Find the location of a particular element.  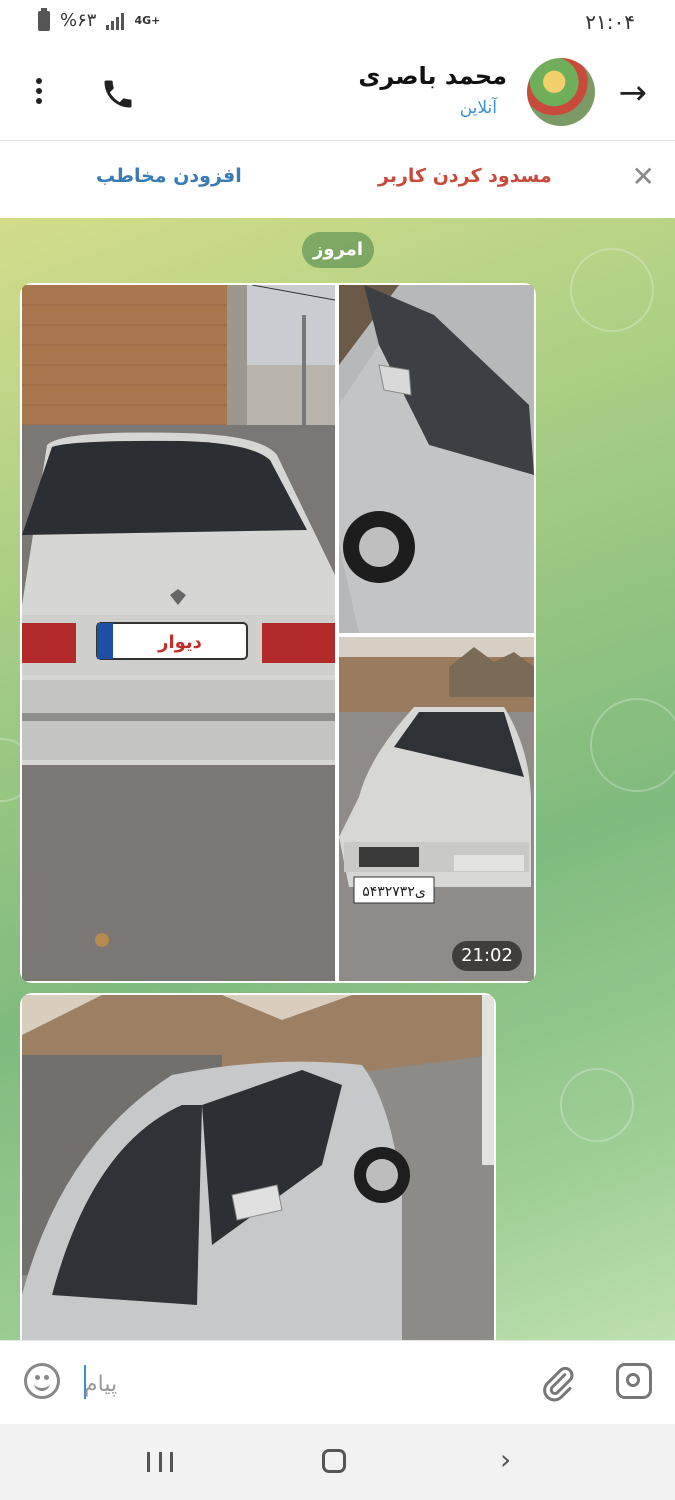

date-separator: امروز is located at coordinates (338, 250).